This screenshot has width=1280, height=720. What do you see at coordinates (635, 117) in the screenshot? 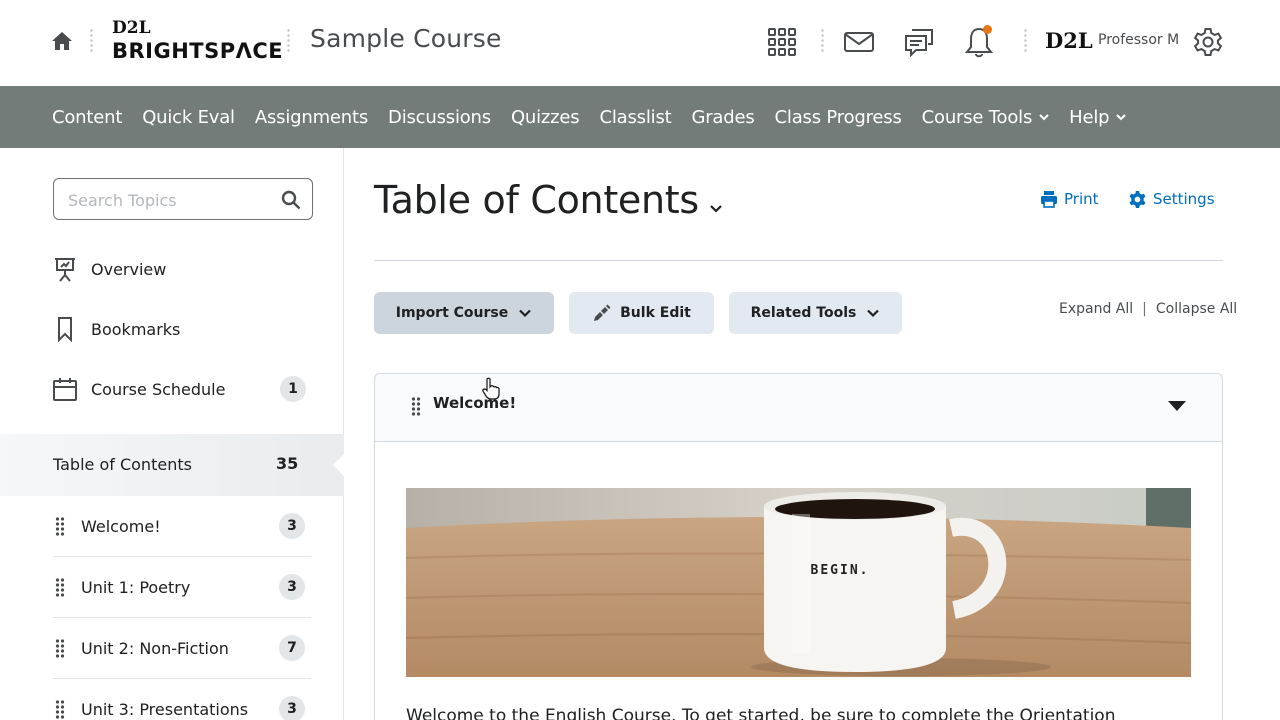
I see `nav-classlist: Classlist` at bounding box center [635, 117].